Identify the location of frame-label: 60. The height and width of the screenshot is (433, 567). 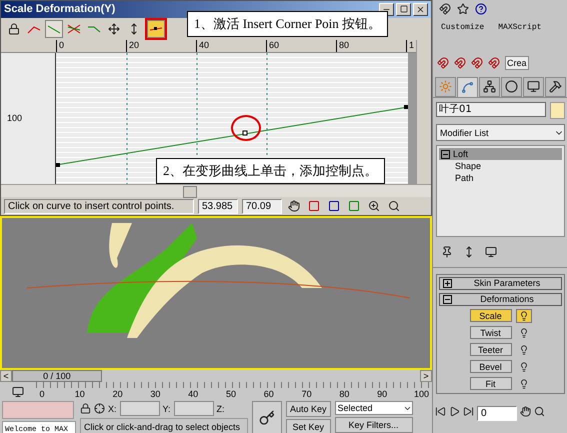
(268, 394).